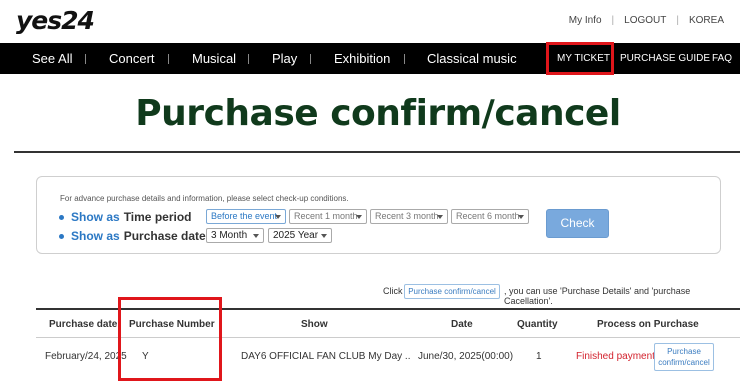 The height and width of the screenshot is (382, 740). What do you see at coordinates (585, 20) in the screenshot?
I see `my-info-link: My Info` at bounding box center [585, 20].